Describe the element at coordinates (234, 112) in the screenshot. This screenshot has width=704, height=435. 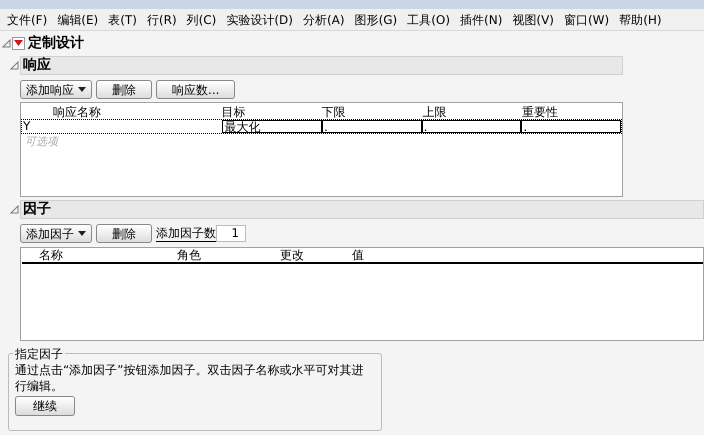
I see `column-header: 目标` at that location.